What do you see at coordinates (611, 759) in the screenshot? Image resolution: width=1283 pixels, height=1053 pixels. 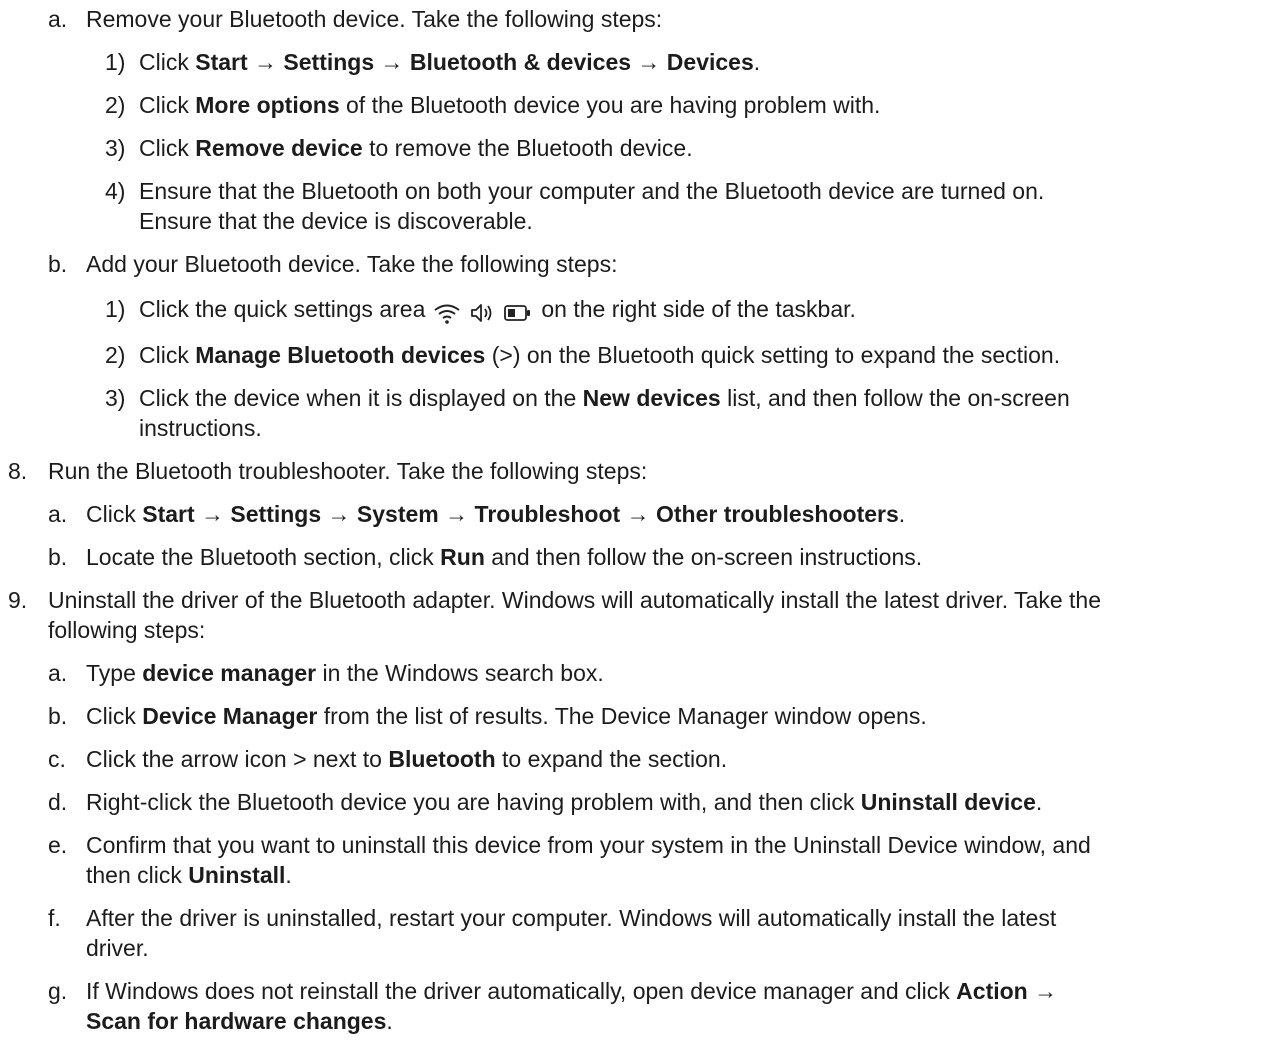 I see `text-run: to expand the section.` at bounding box center [611, 759].